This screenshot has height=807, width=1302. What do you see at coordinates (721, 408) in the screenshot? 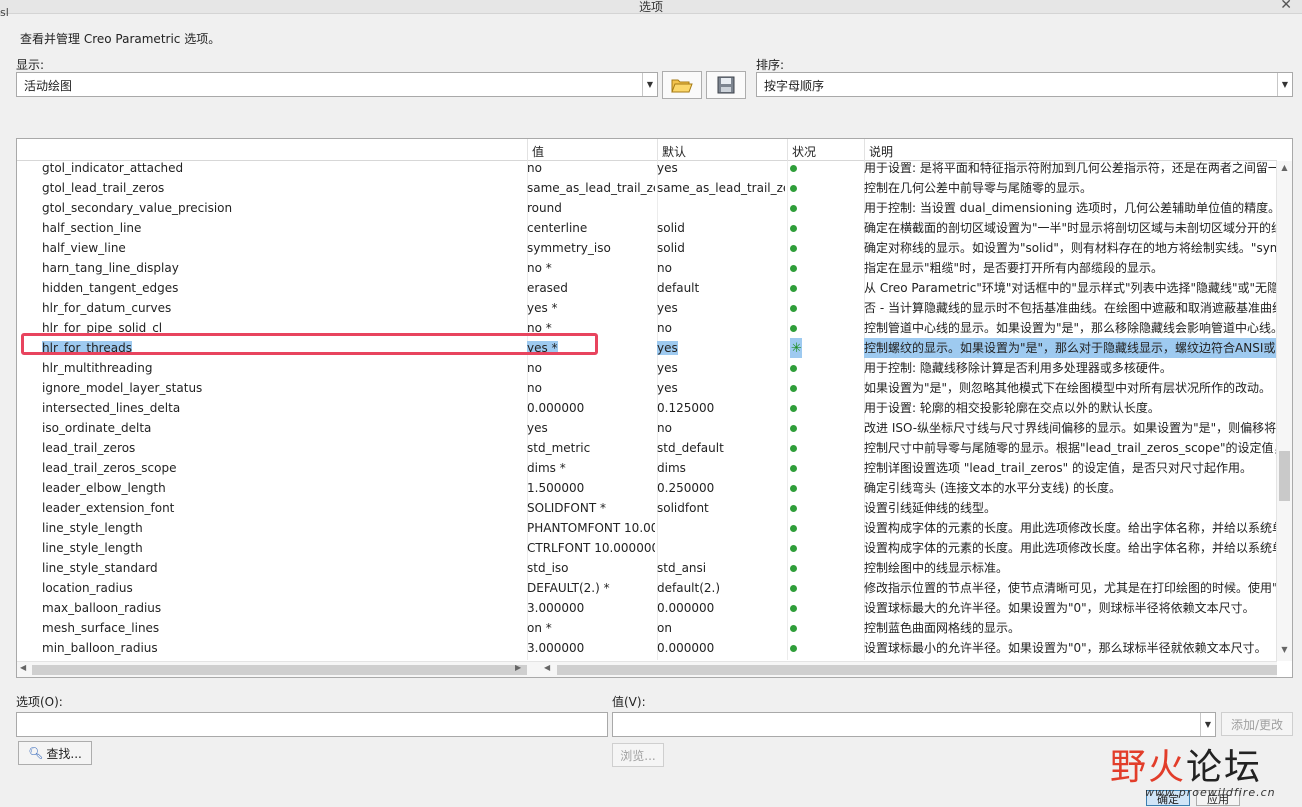
I see `option-default-cell: 0.125000` at bounding box center [721, 408].